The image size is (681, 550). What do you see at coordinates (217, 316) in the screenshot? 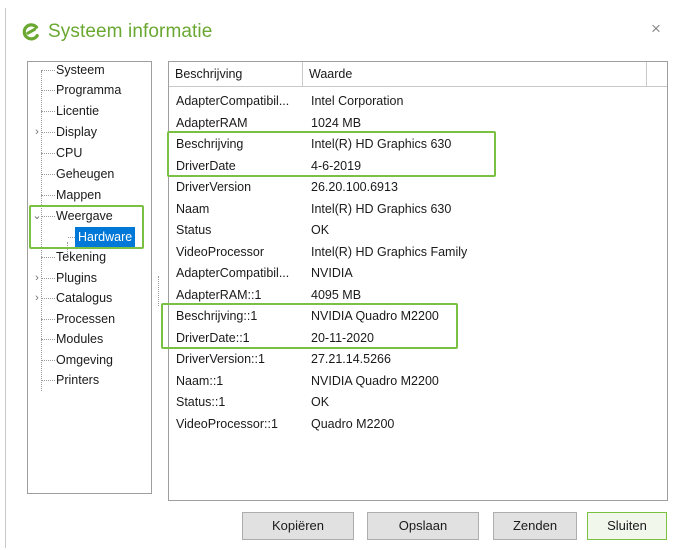
I see `property-name-cell: Beschrijving::1` at bounding box center [217, 316].